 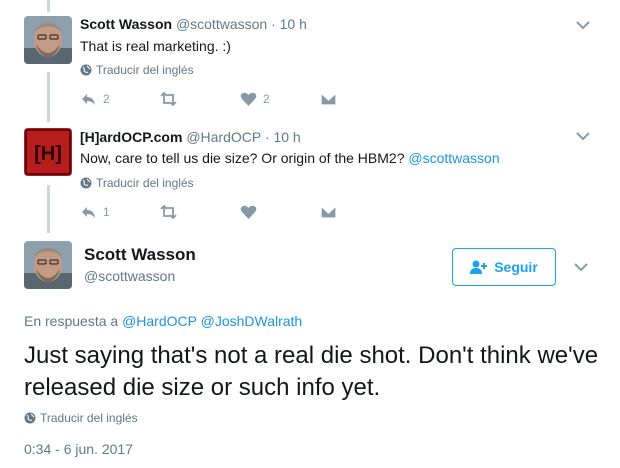 I want to click on mention-link: @scottwasson, so click(x=453, y=158).